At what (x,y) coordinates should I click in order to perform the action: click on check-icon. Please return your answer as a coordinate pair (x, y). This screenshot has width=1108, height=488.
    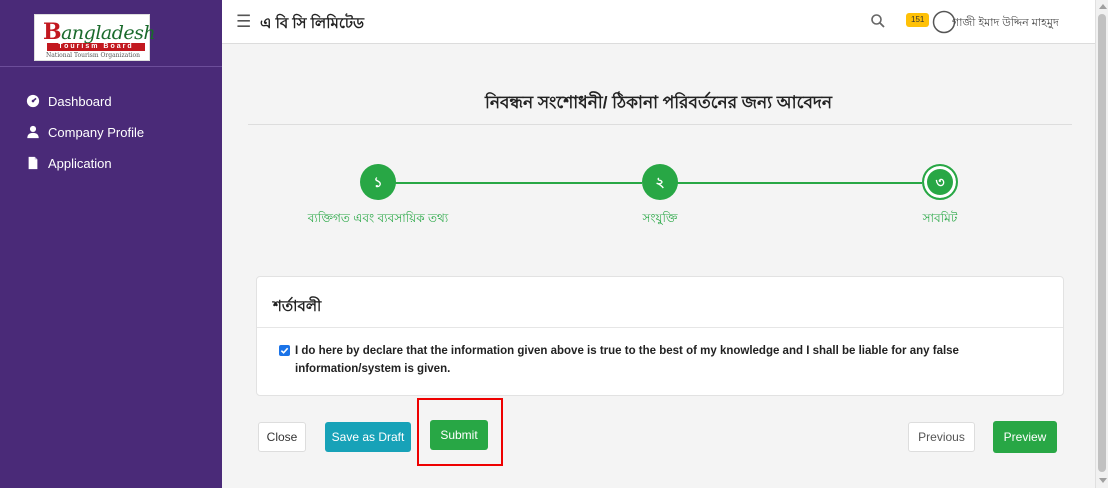
    Looking at the image, I should click on (284, 350).